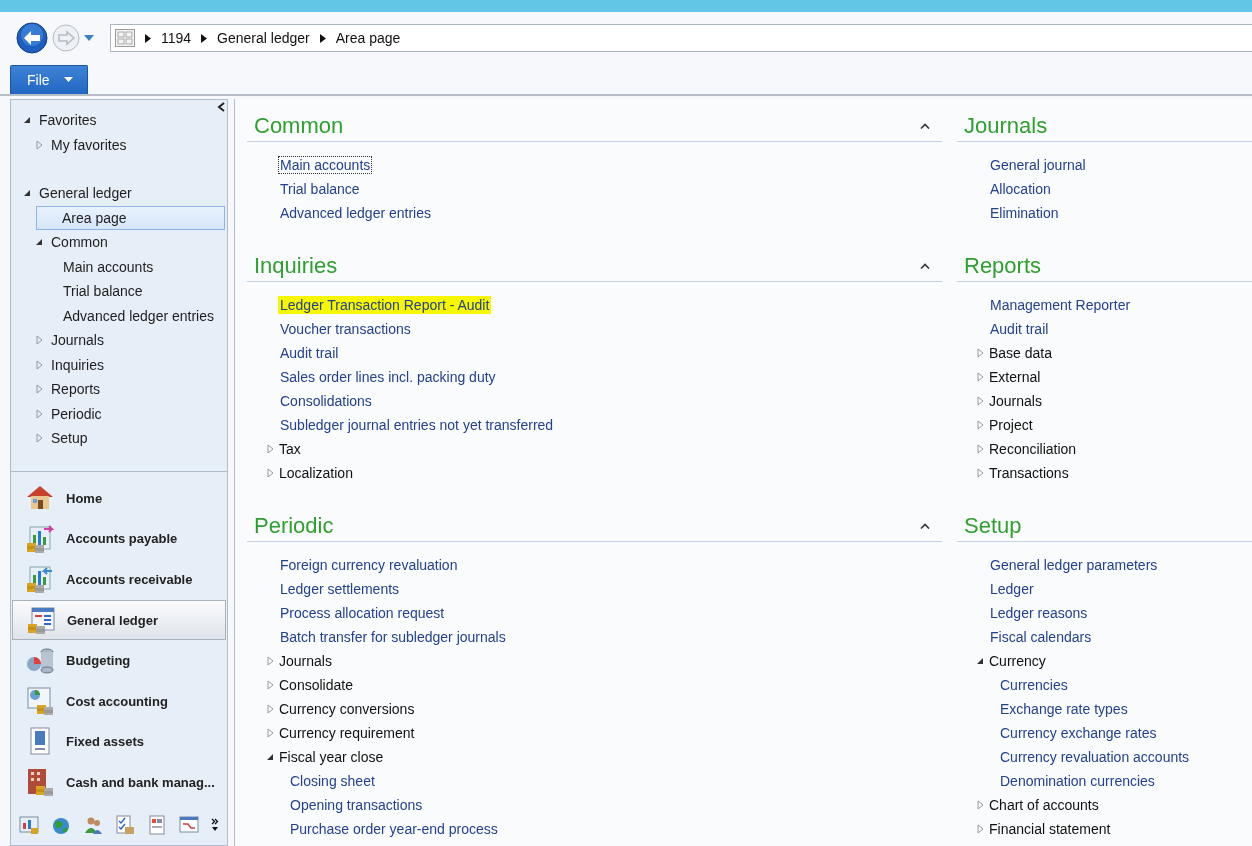 This screenshot has width=1252, height=846. I want to click on address-bar: 1194 General ledger Area page, so click(681, 38).